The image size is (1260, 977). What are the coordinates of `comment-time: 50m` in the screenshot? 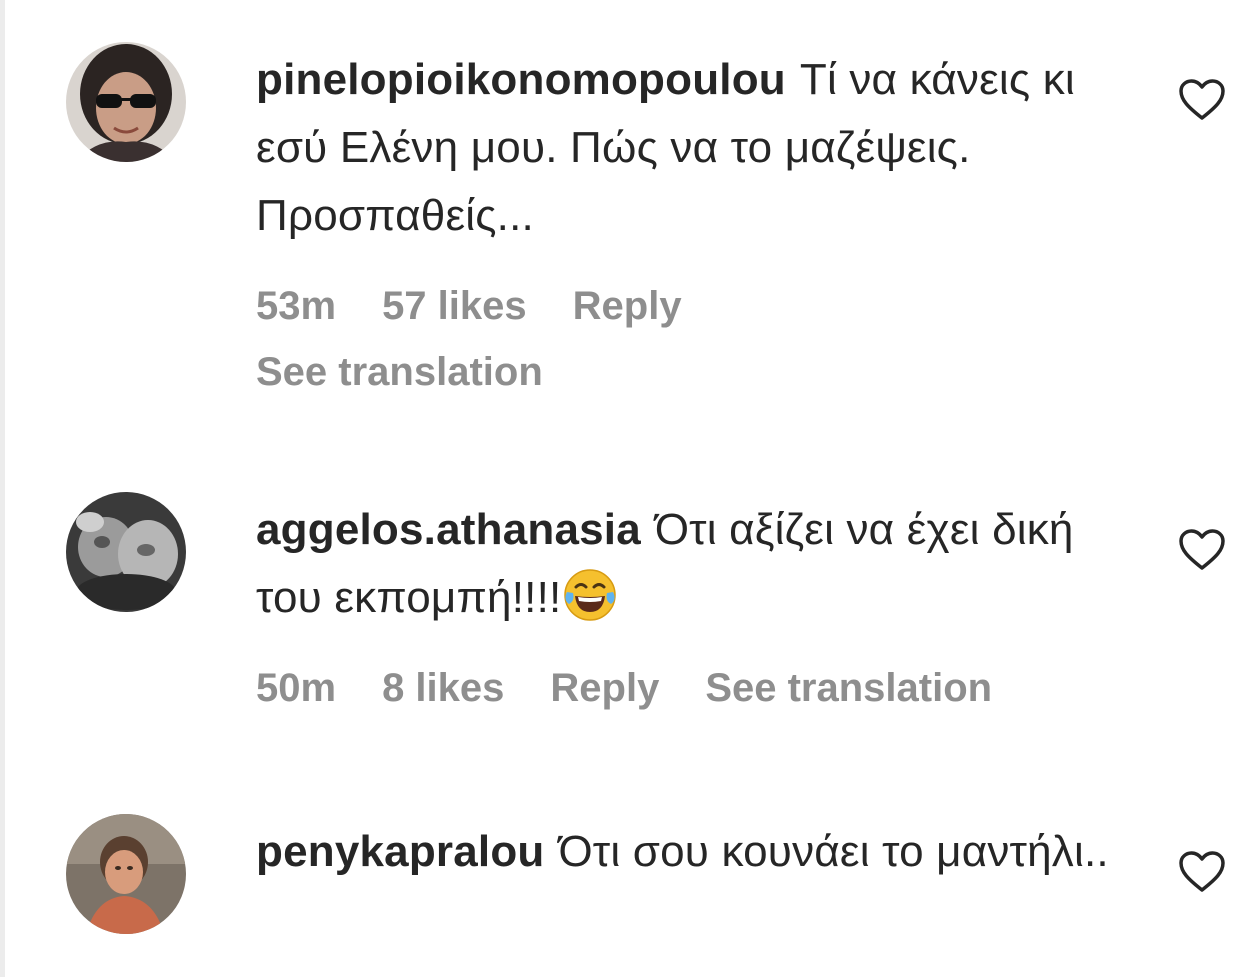 It's located at (296, 688).